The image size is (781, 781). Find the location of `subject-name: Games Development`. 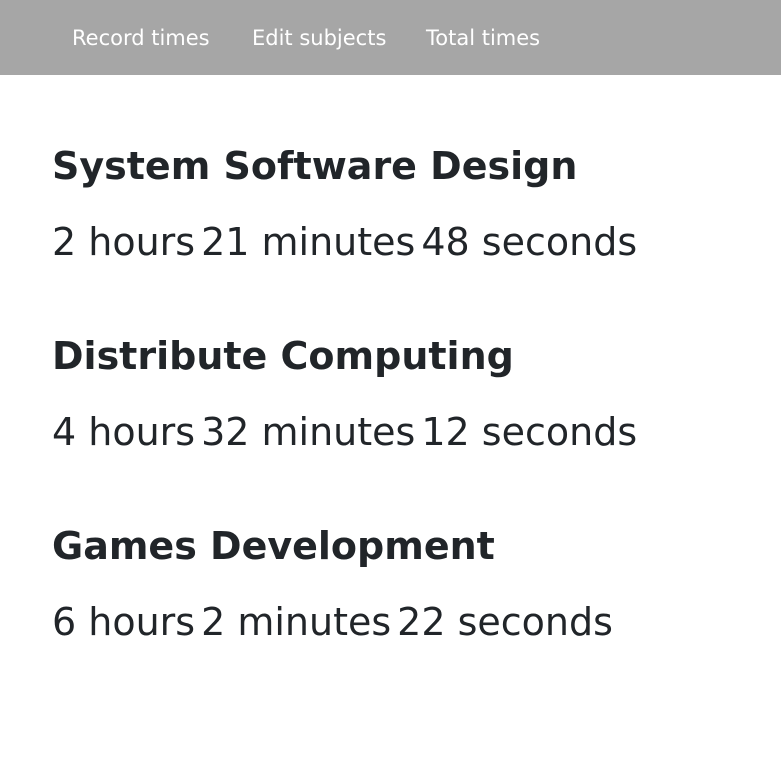

subject-name: Games Development is located at coordinates (273, 546).